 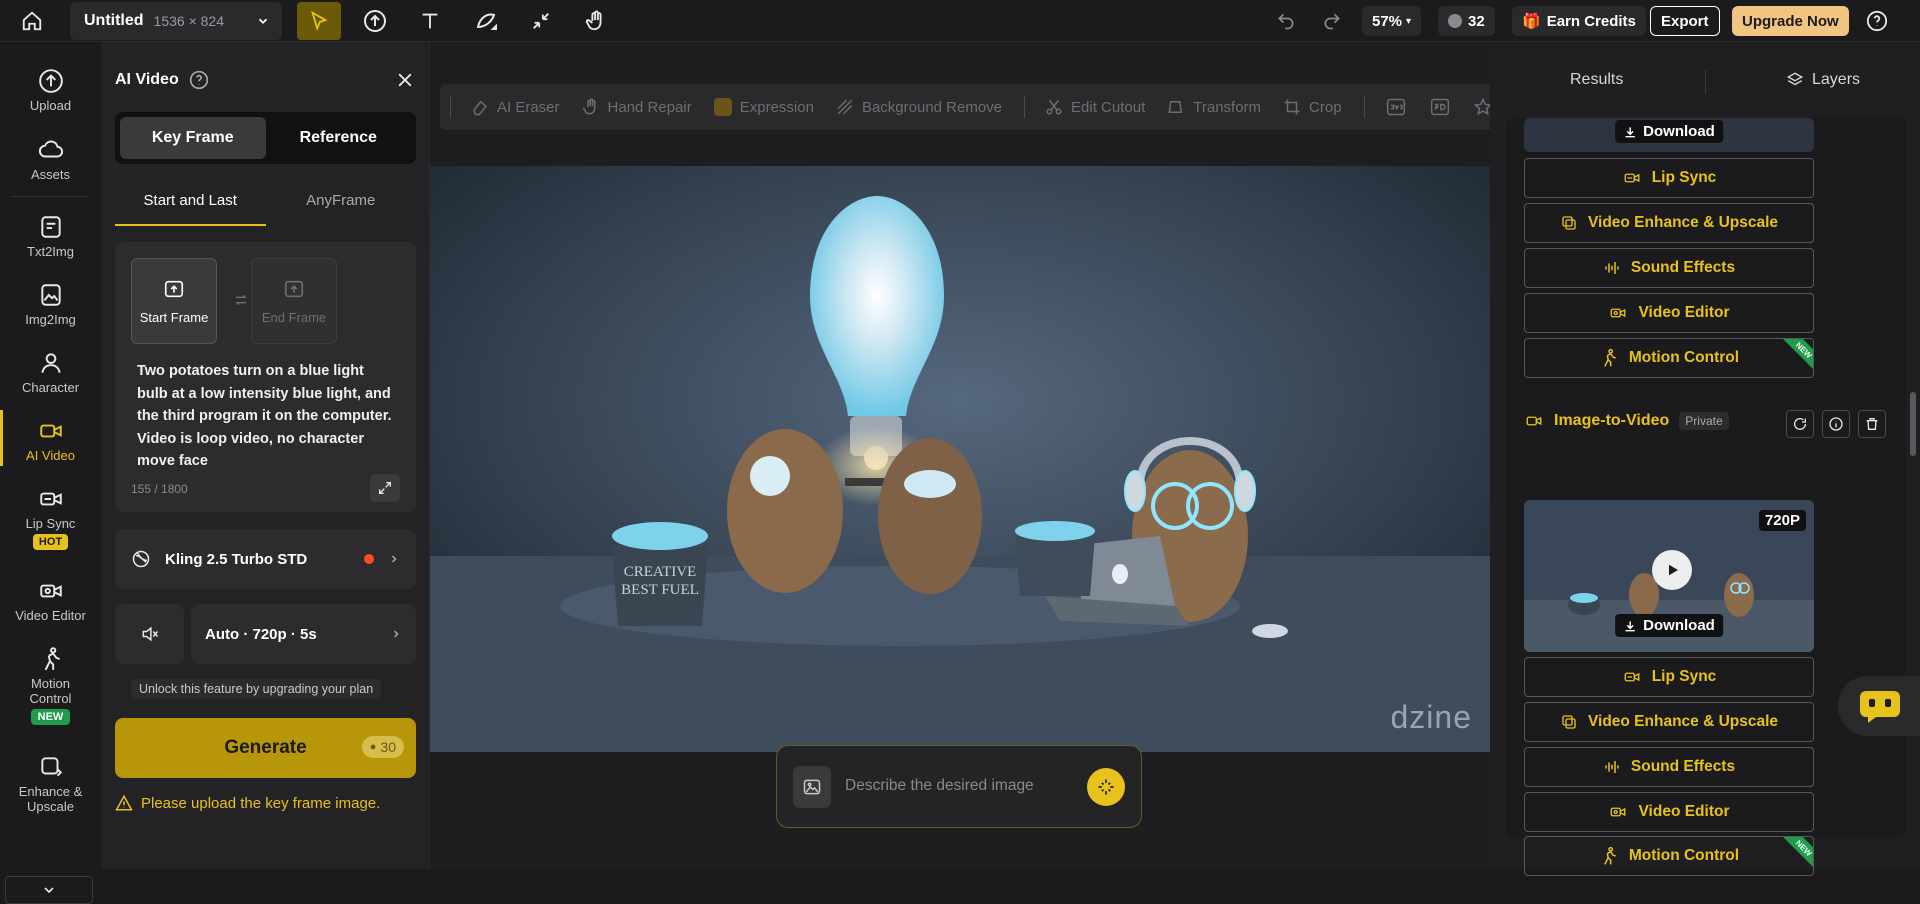 I want to click on panel-title-text: AI Video, so click(x=147, y=79).